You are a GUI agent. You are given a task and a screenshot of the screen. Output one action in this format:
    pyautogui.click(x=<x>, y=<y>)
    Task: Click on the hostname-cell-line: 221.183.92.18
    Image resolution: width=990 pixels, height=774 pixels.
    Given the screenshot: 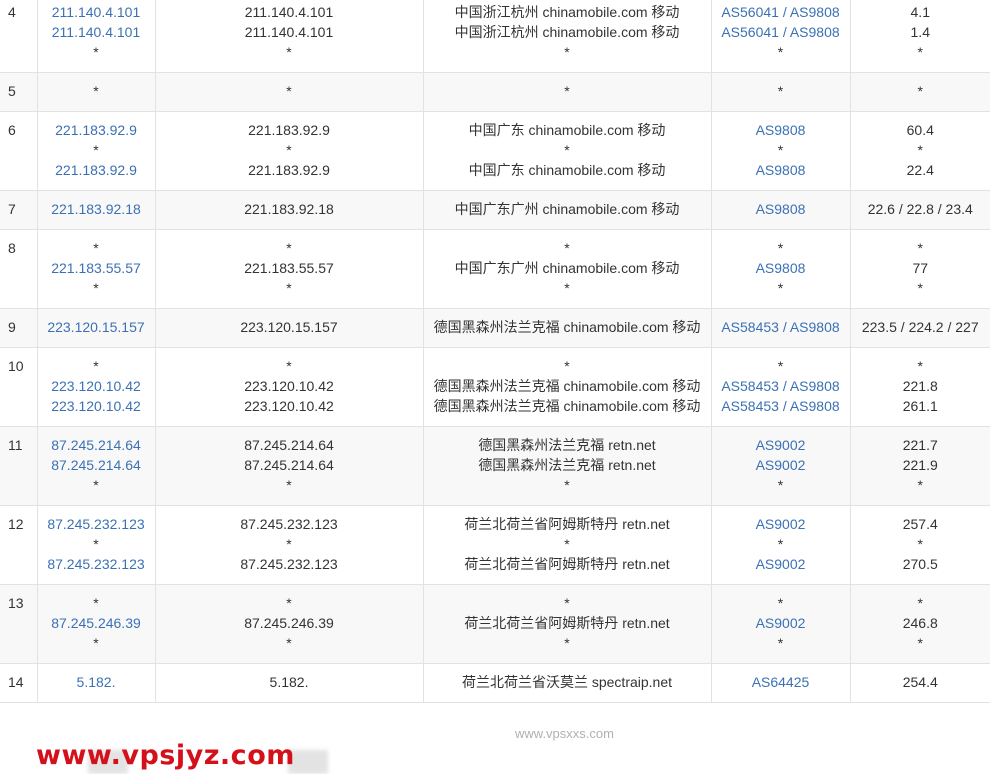 What is the action you would take?
    pyautogui.click(x=289, y=209)
    